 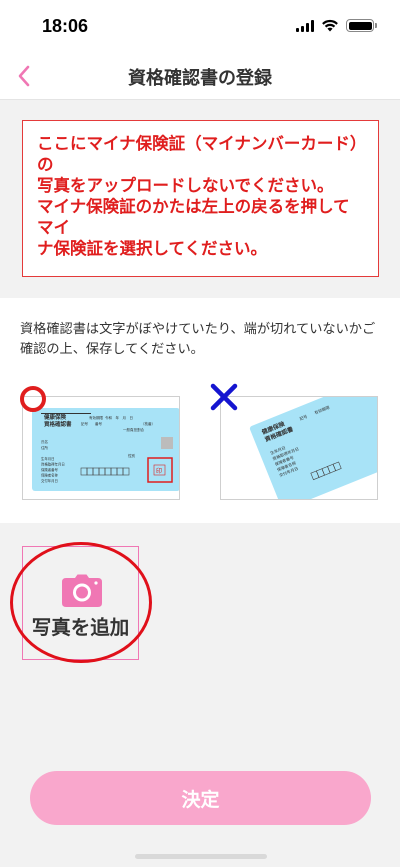 What do you see at coordinates (224, 397) in the screenshot?
I see `ng-cross-icon` at bounding box center [224, 397].